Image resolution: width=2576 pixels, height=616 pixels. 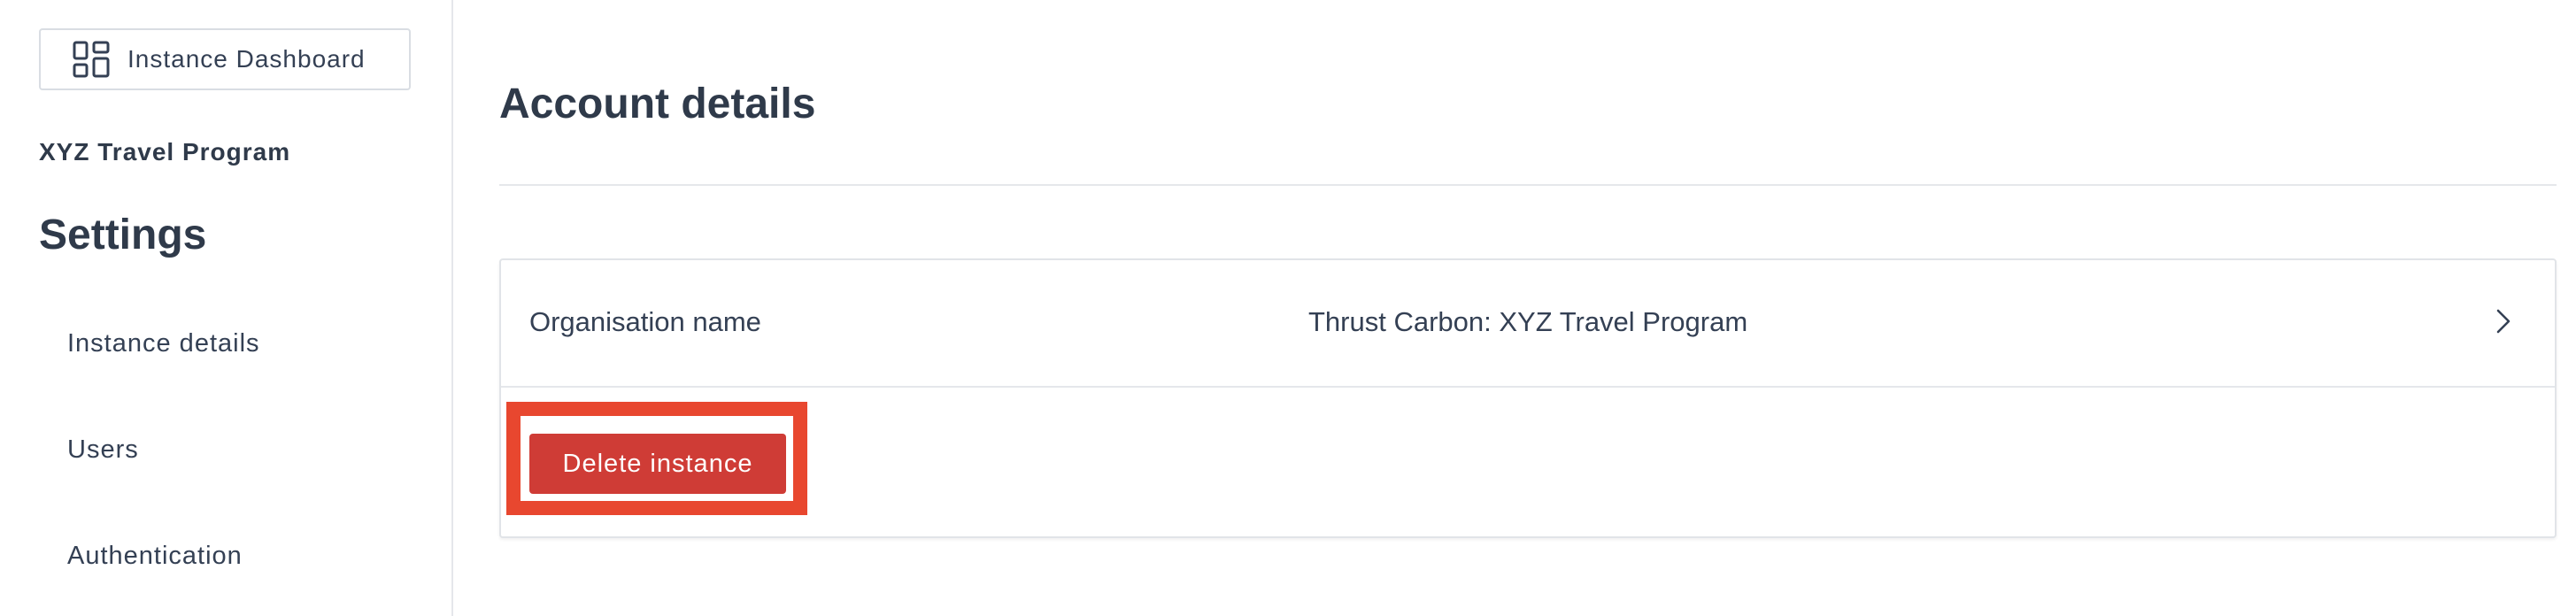 What do you see at coordinates (91, 60) in the screenshot?
I see `dashboard-grid-icon` at bounding box center [91, 60].